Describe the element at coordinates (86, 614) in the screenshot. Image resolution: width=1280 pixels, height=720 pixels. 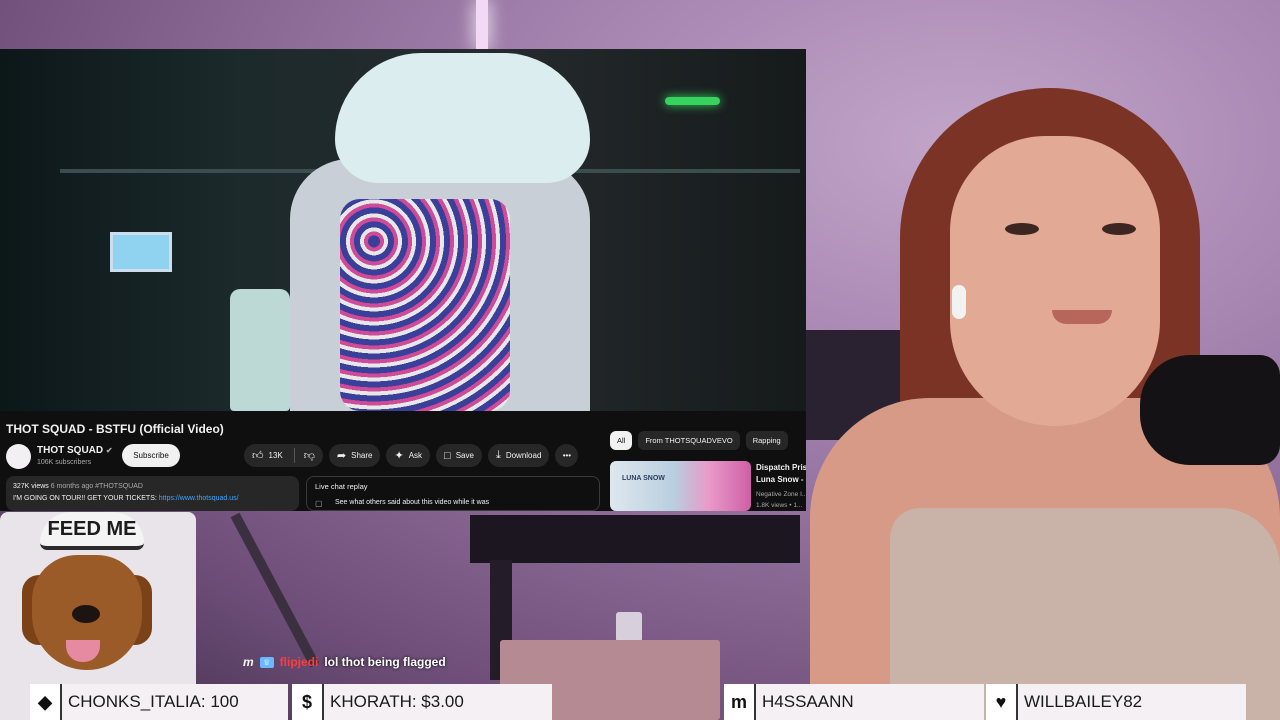
I see `dog-nose` at that location.